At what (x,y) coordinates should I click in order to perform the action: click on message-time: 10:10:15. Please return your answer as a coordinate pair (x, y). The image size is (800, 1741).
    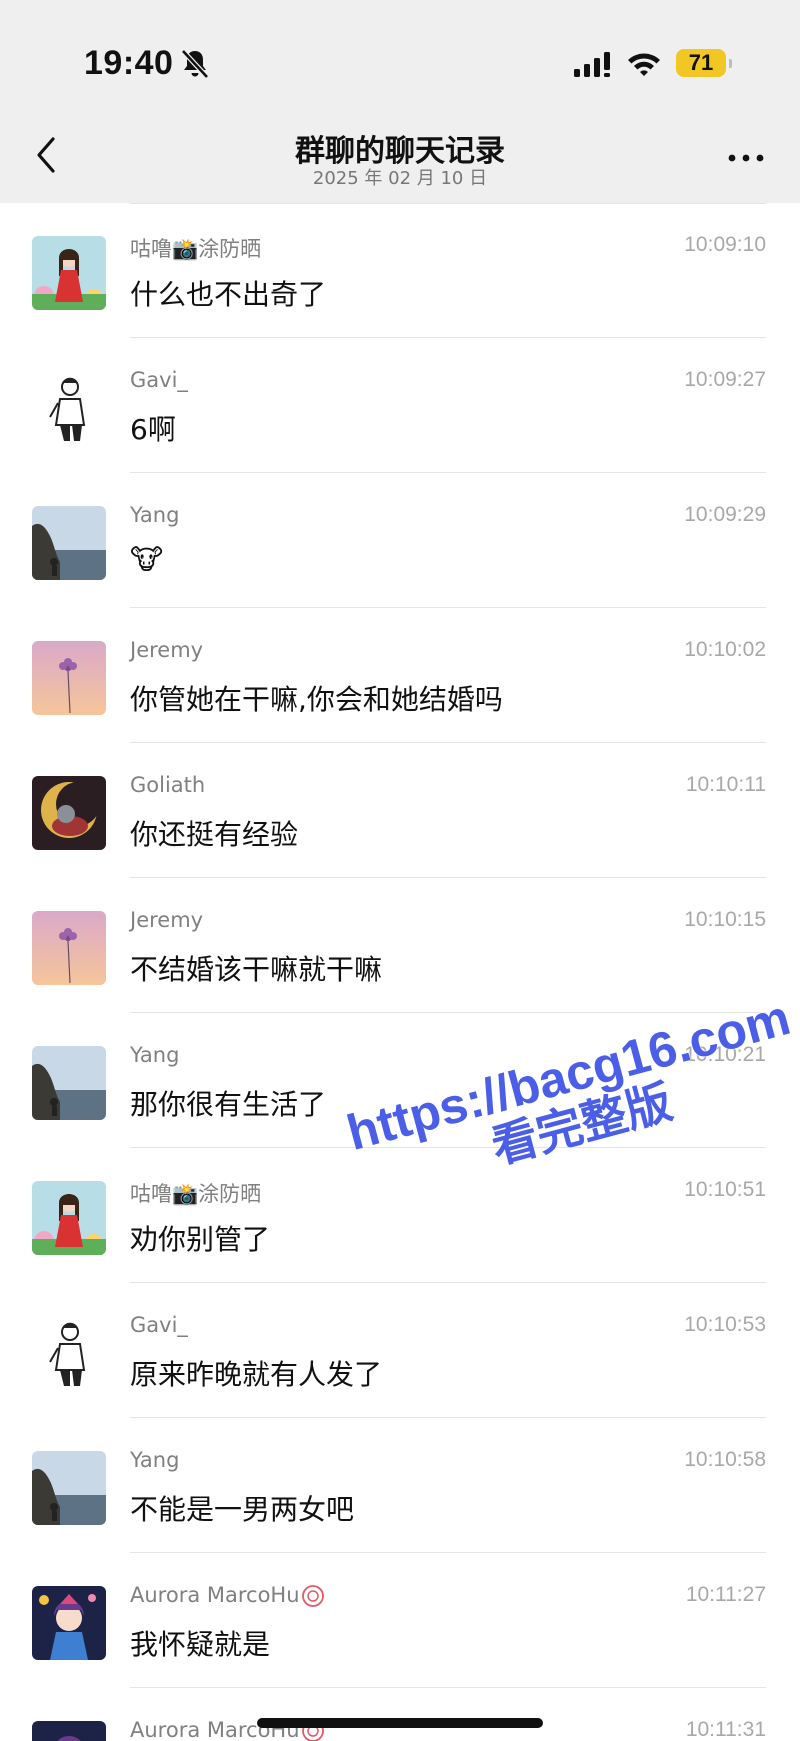
    Looking at the image, I should click on (725, 919).